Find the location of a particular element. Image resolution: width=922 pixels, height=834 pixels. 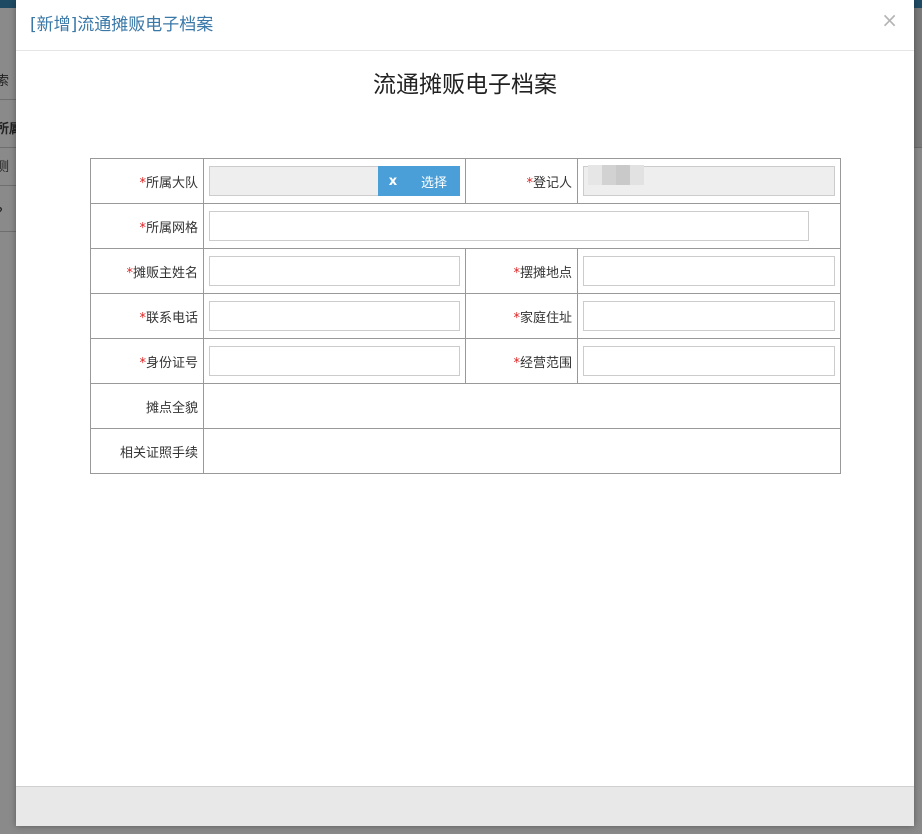

choose-team-button: 选择 is located at coordinates (434, 181).